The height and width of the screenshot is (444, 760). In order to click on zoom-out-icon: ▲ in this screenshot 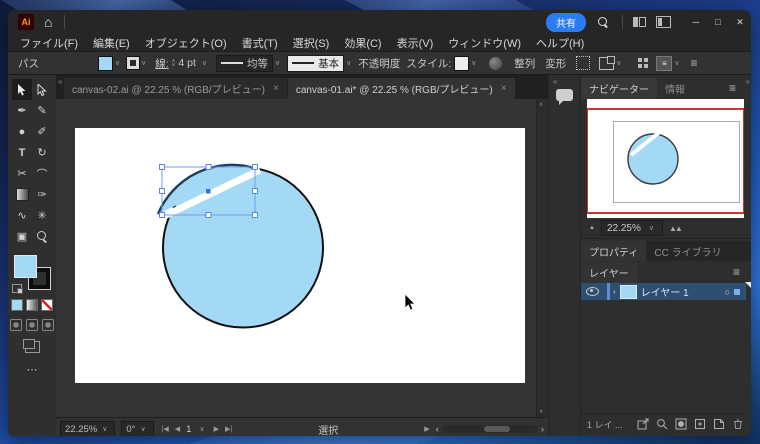, I will do `click(592, 228)`.